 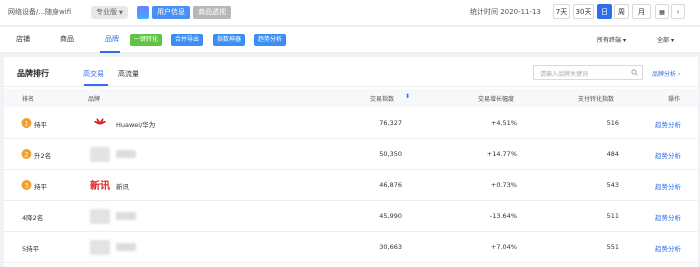 What do you see at coordinates (561, 11) in the screenshot?
I see `range-7-days: 7天` at bounding box center [561, 11].